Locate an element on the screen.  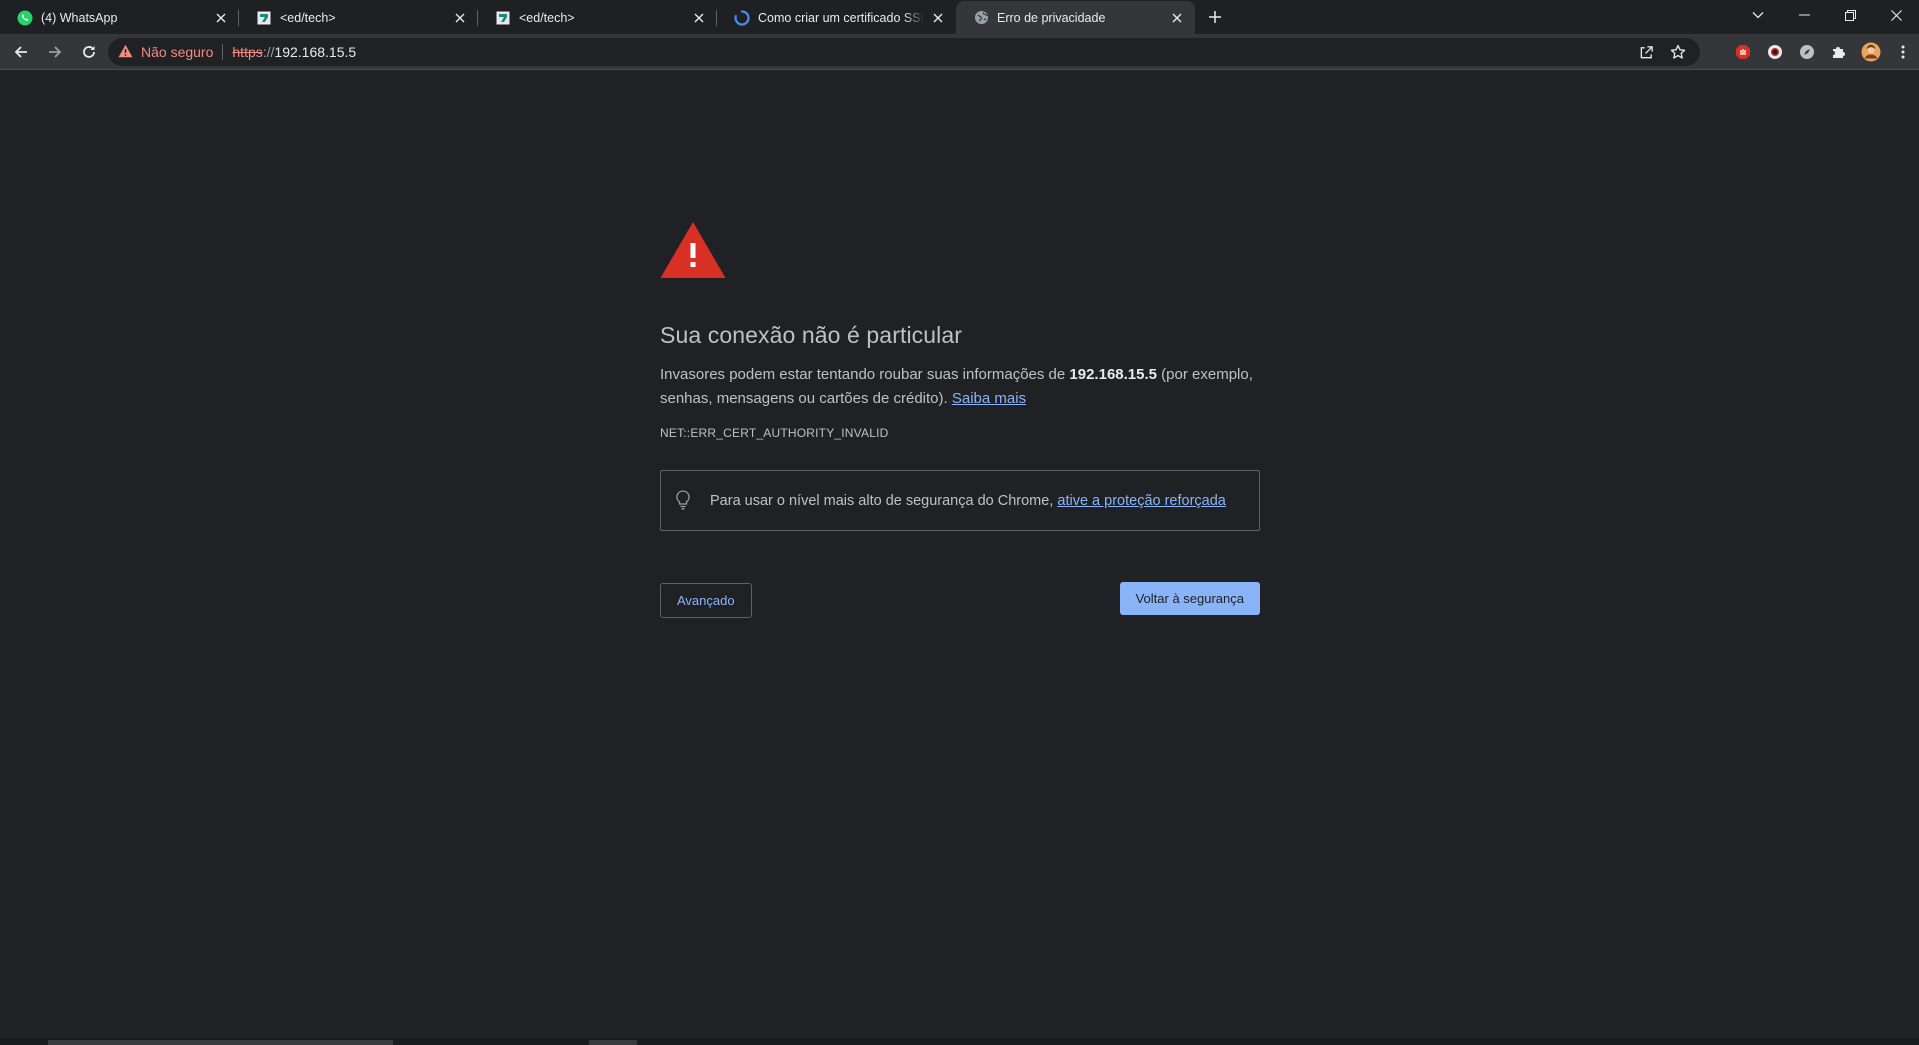
url-scheme: https is located at coordinates (247, 52).